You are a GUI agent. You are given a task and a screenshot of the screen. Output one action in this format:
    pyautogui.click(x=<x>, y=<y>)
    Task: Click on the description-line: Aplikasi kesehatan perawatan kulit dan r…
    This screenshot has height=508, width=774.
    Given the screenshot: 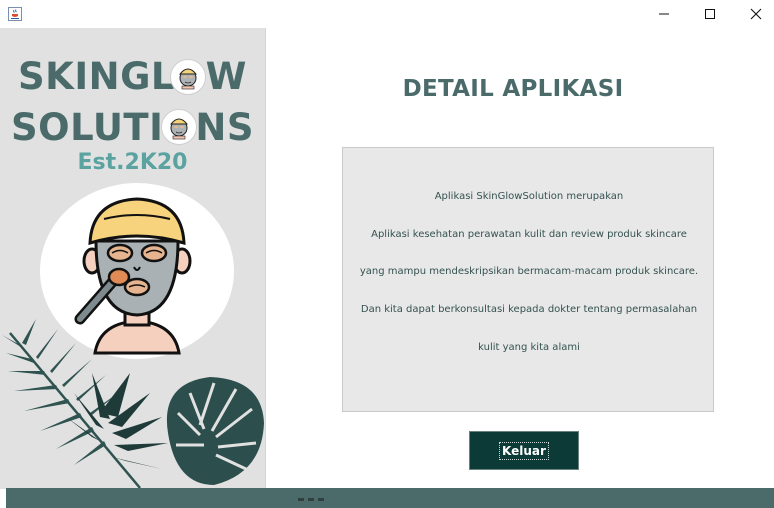 What is the action you would take?
    pyautogui.click(x=529, y=234)
    